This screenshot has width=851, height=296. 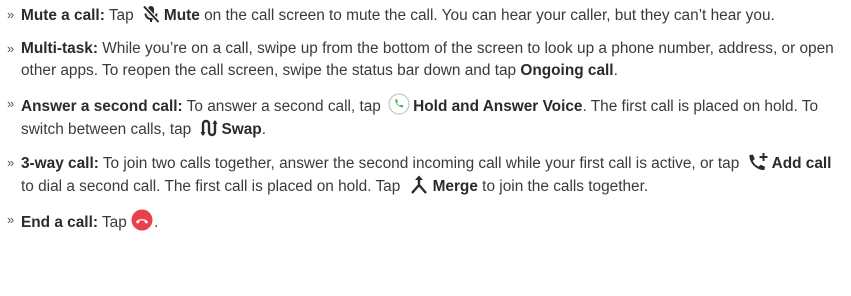 What do you see at coordinates (498, 106) in the screenshot?
I see `item-bold: Hold and Answer Voice` at bounding box center [498, 106].